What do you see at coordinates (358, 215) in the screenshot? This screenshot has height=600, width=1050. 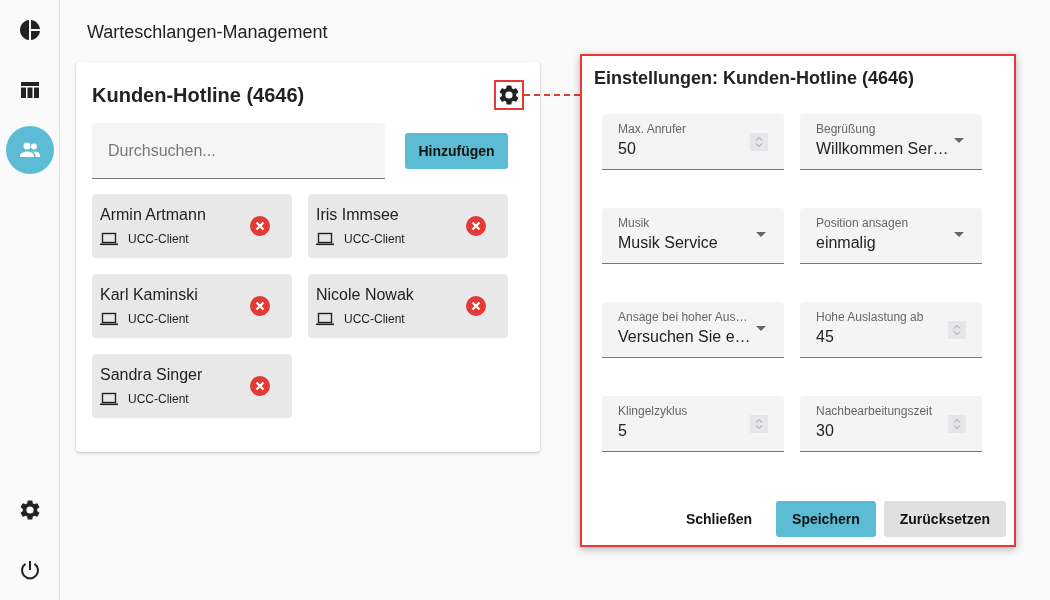 I see `agent-name: Iris Immsee` at bounding box center [358, 215].